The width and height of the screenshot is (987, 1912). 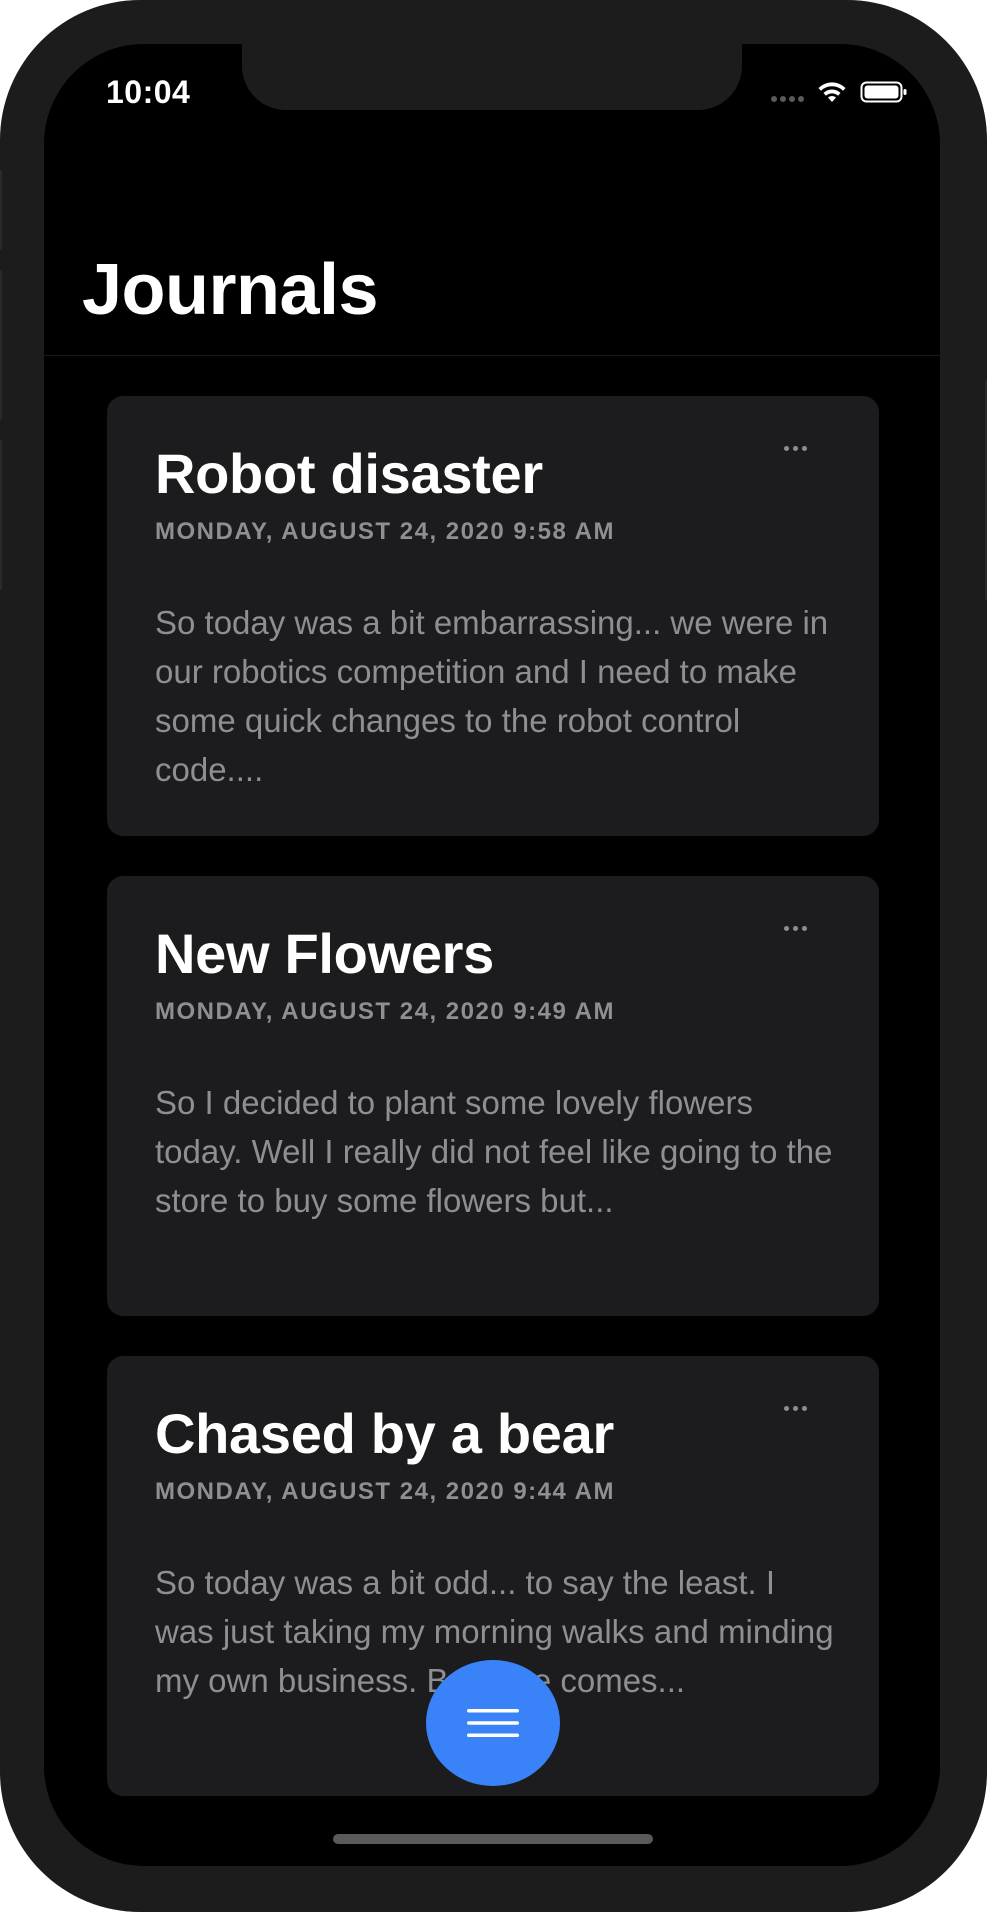 What do you see at coordinates (148, 92) in the screenshot?
I see `status-time: 10:04` at bounding box center [148, 92].